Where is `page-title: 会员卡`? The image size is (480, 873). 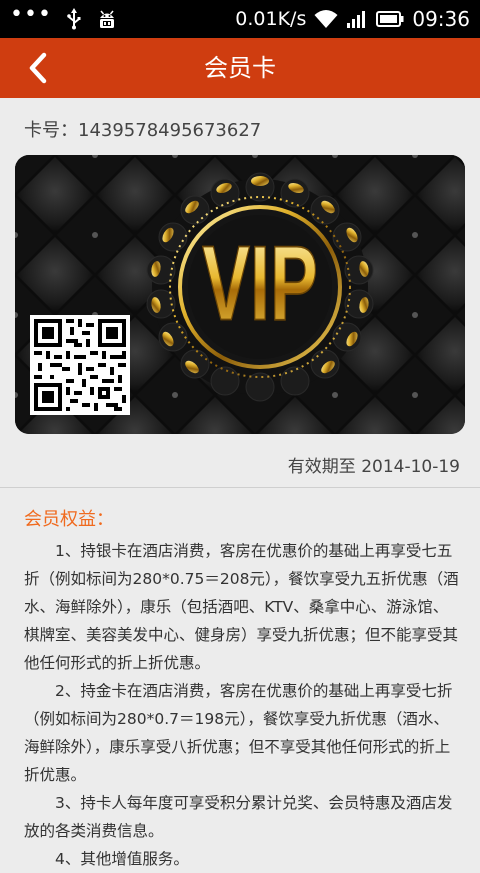 page-title: 会员卡 is located at coordinates (240, 68).